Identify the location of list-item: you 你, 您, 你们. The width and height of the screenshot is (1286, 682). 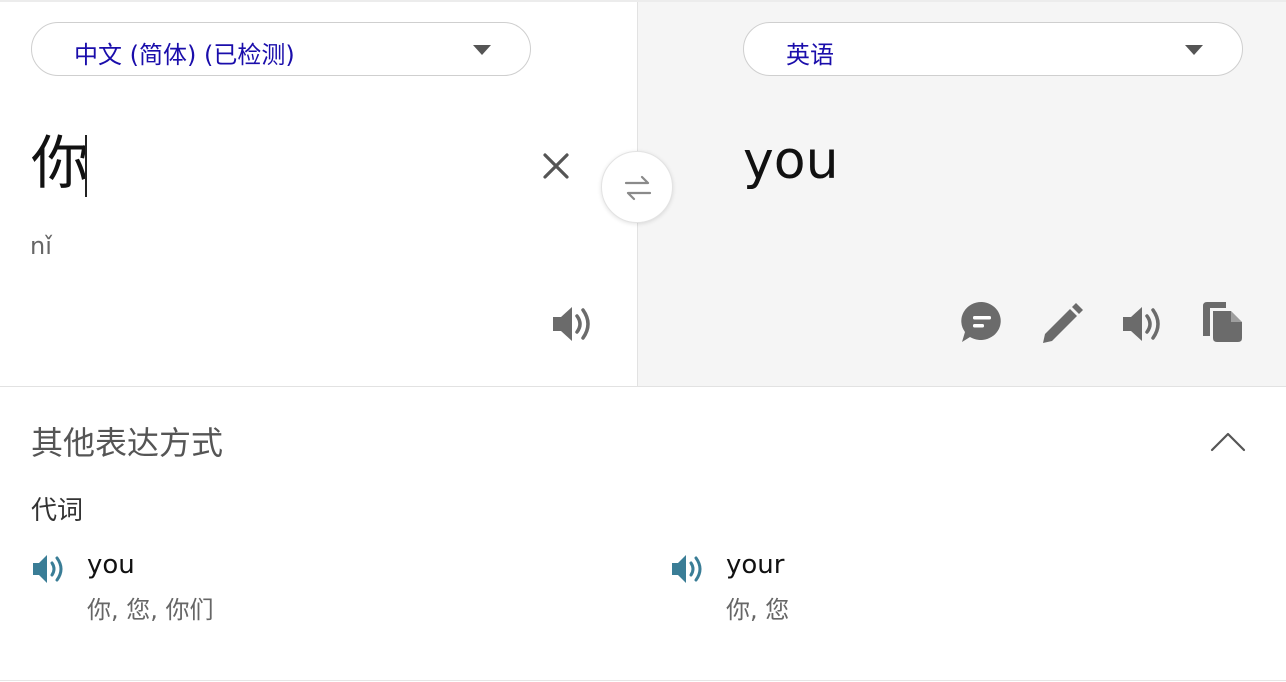
(281, 590).